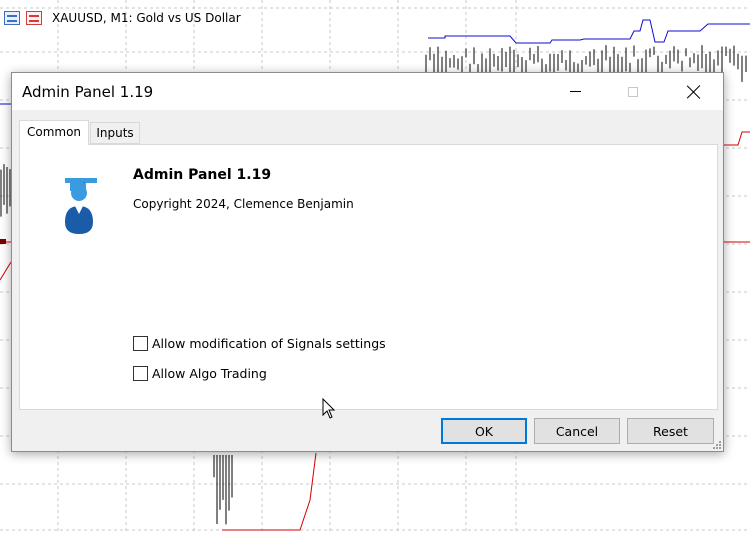 This screenshot has width=750, height=534. I want to click on allow-signals-option: Allow modification of Signals settings, so click(259, 343).